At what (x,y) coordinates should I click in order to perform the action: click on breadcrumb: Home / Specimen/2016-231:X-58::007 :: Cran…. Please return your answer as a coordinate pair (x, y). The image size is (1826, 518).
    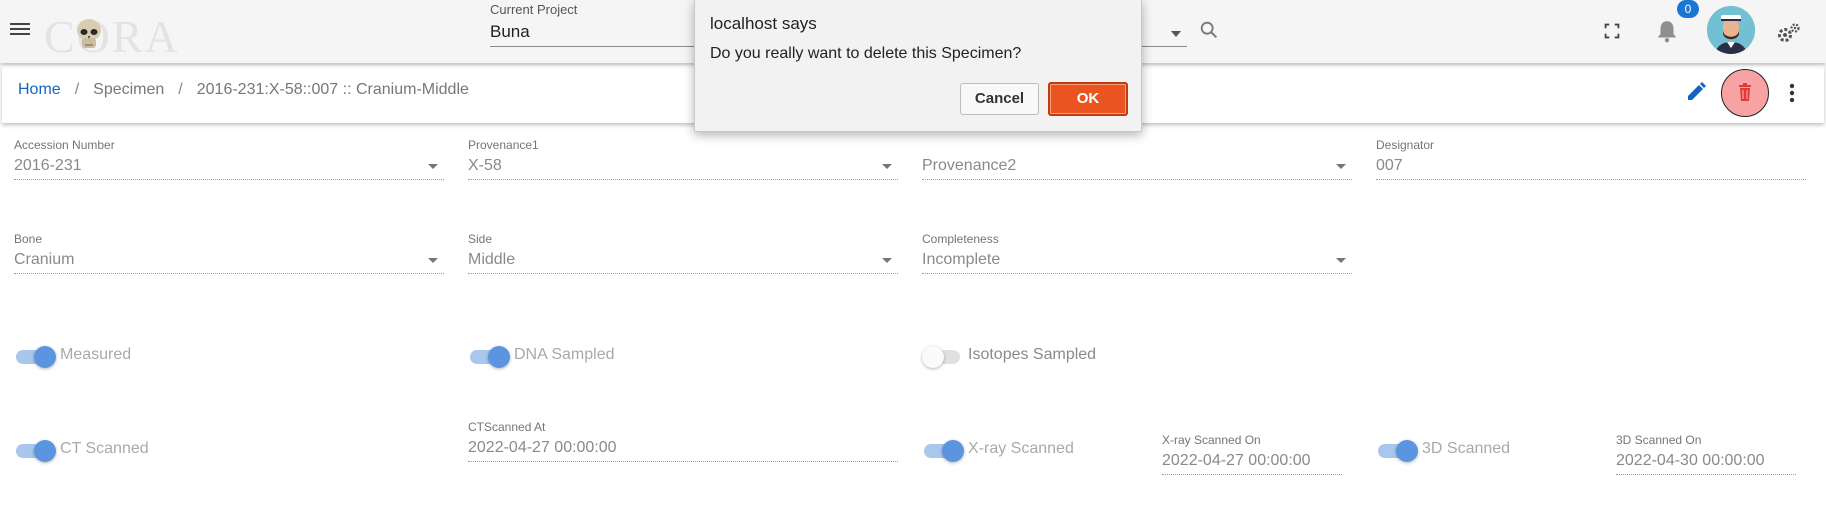
    Looking at the image, I should click on (243, 89).